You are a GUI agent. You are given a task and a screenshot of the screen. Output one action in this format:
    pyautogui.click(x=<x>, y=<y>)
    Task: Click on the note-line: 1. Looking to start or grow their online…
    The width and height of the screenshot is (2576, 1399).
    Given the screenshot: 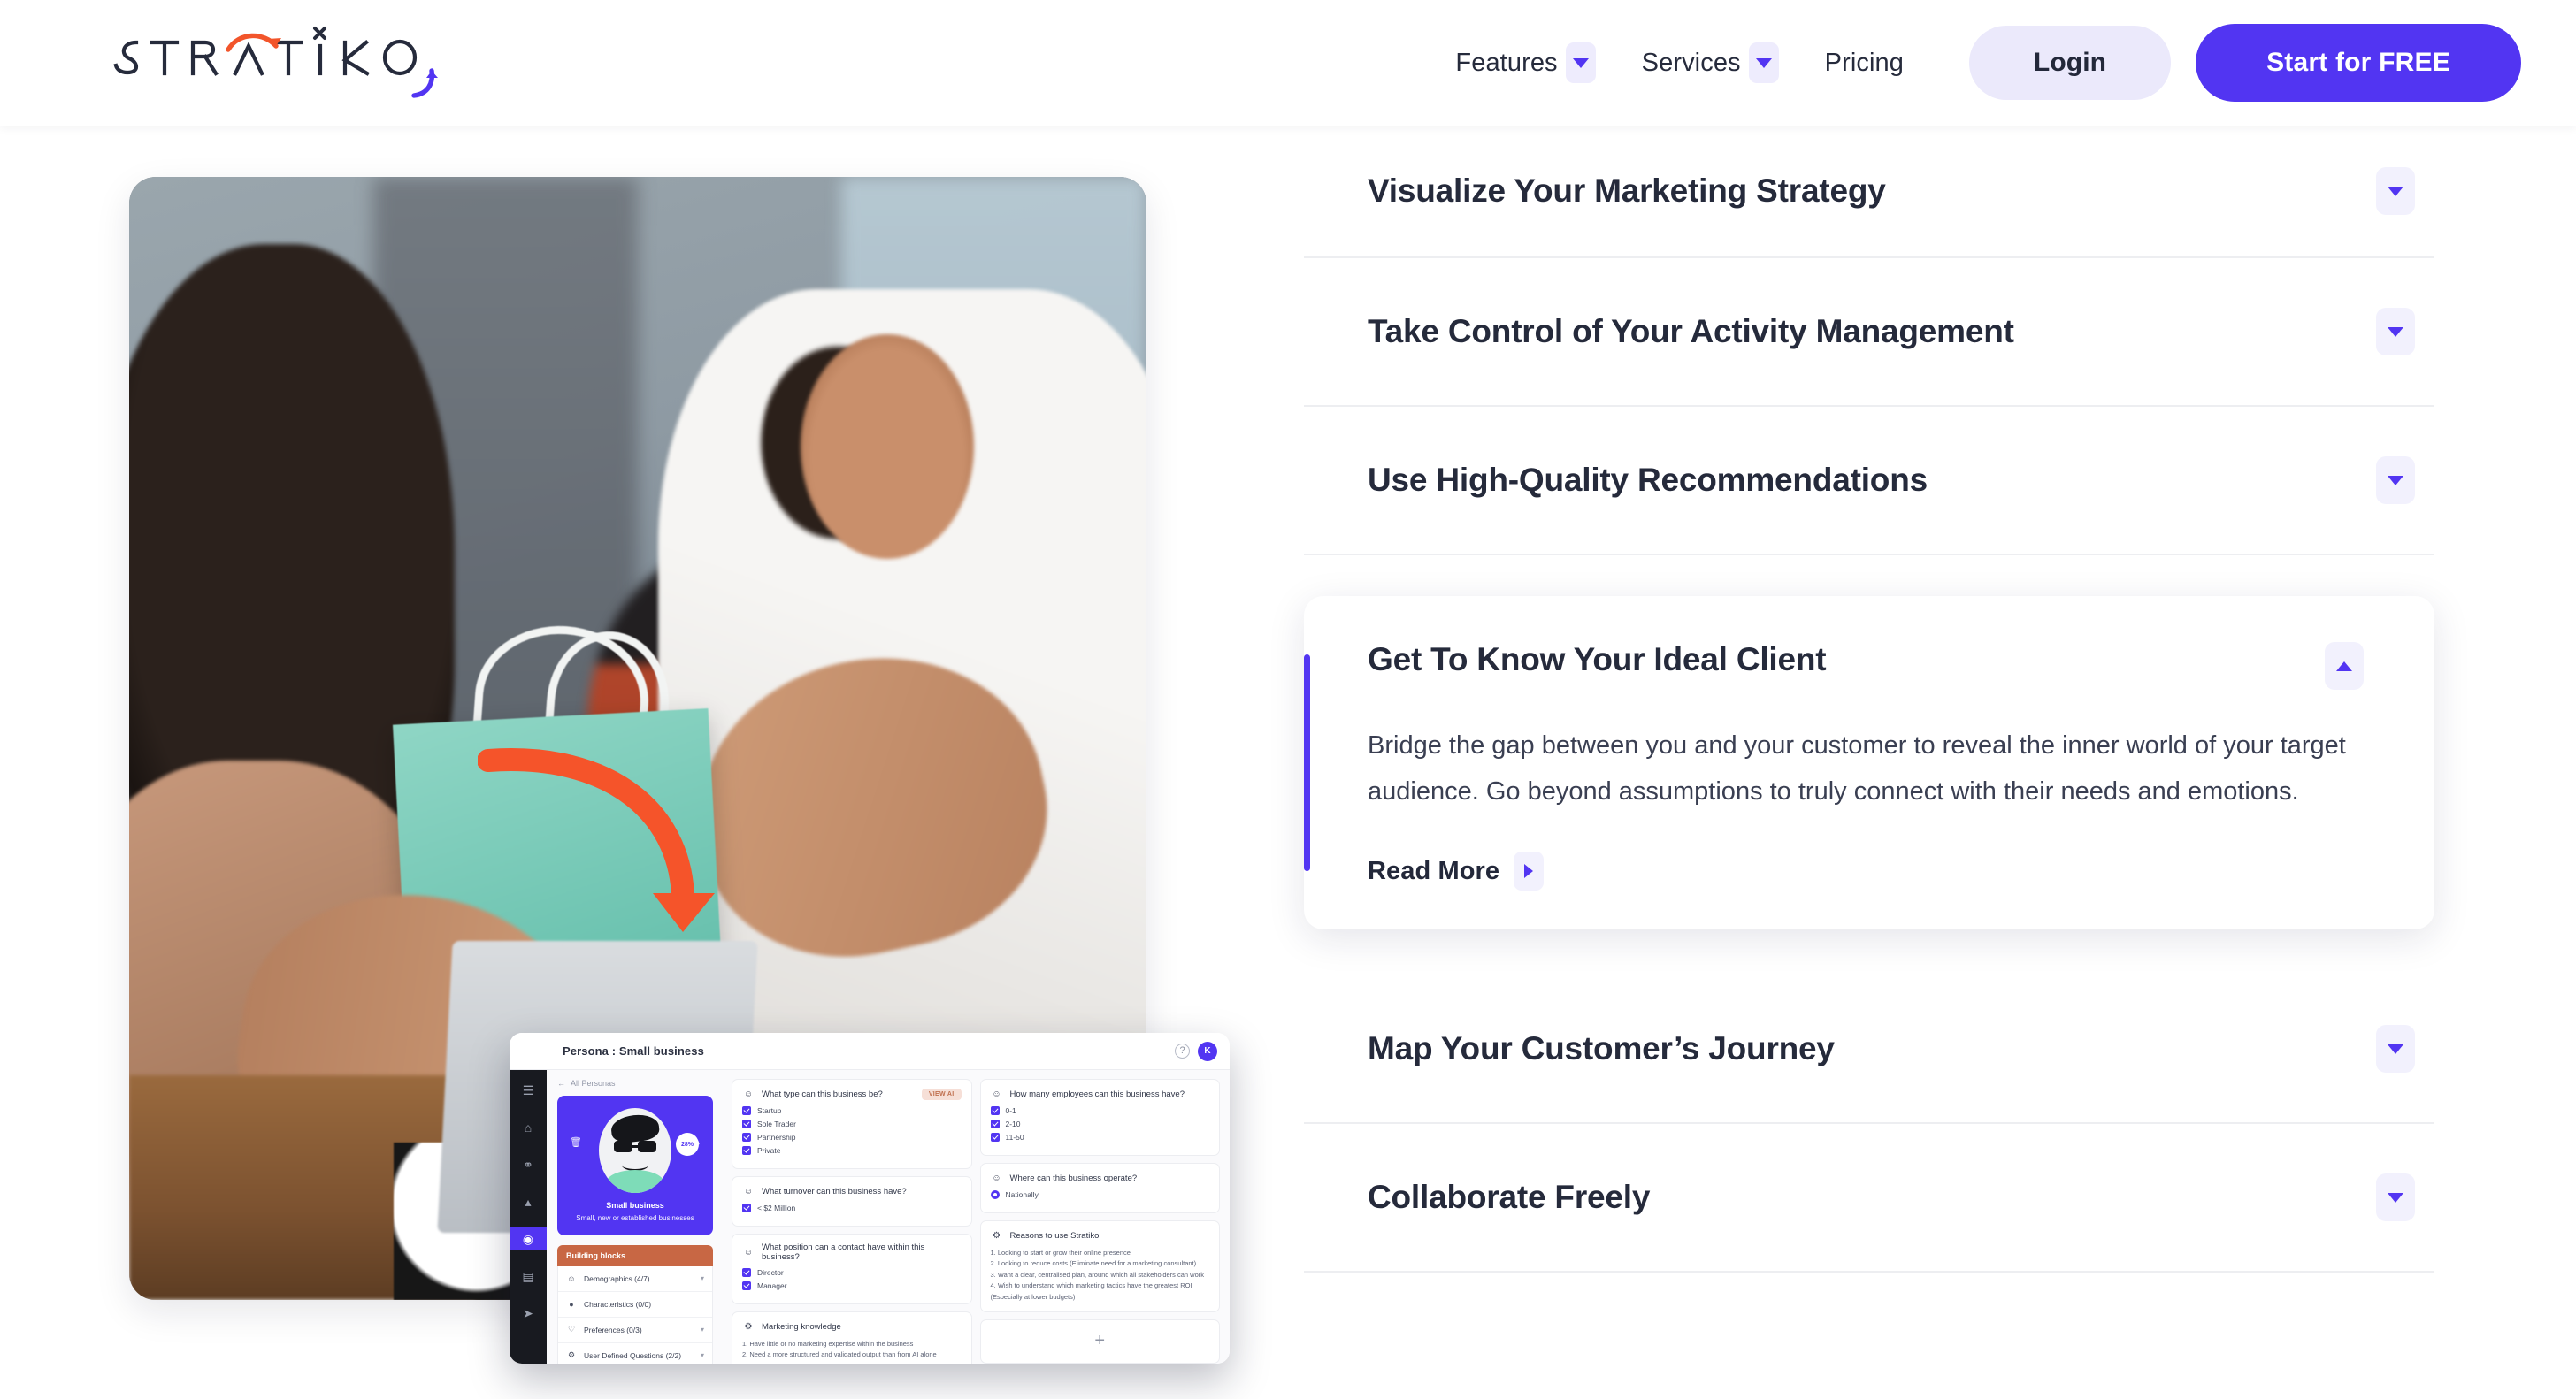 What is the action you would take?
    pyautogui.click(x=1060, y=1253)
    